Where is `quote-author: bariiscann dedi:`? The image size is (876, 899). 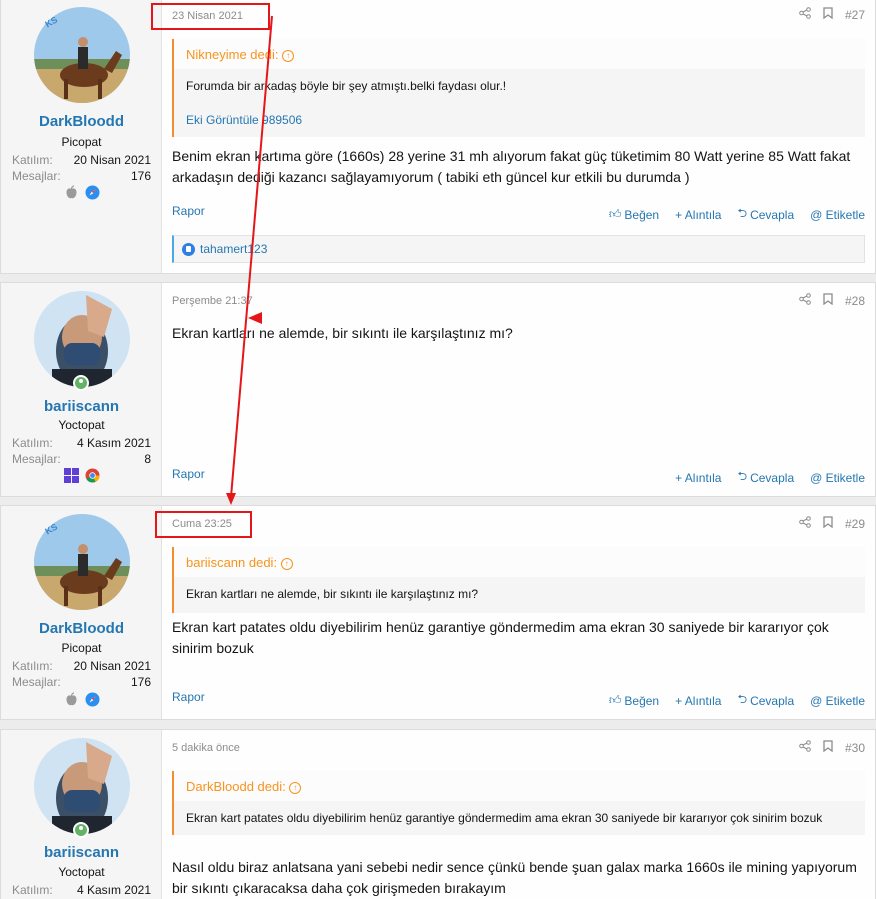 quote-author: bariiscann dedi: is located at coordinates (231, 562).